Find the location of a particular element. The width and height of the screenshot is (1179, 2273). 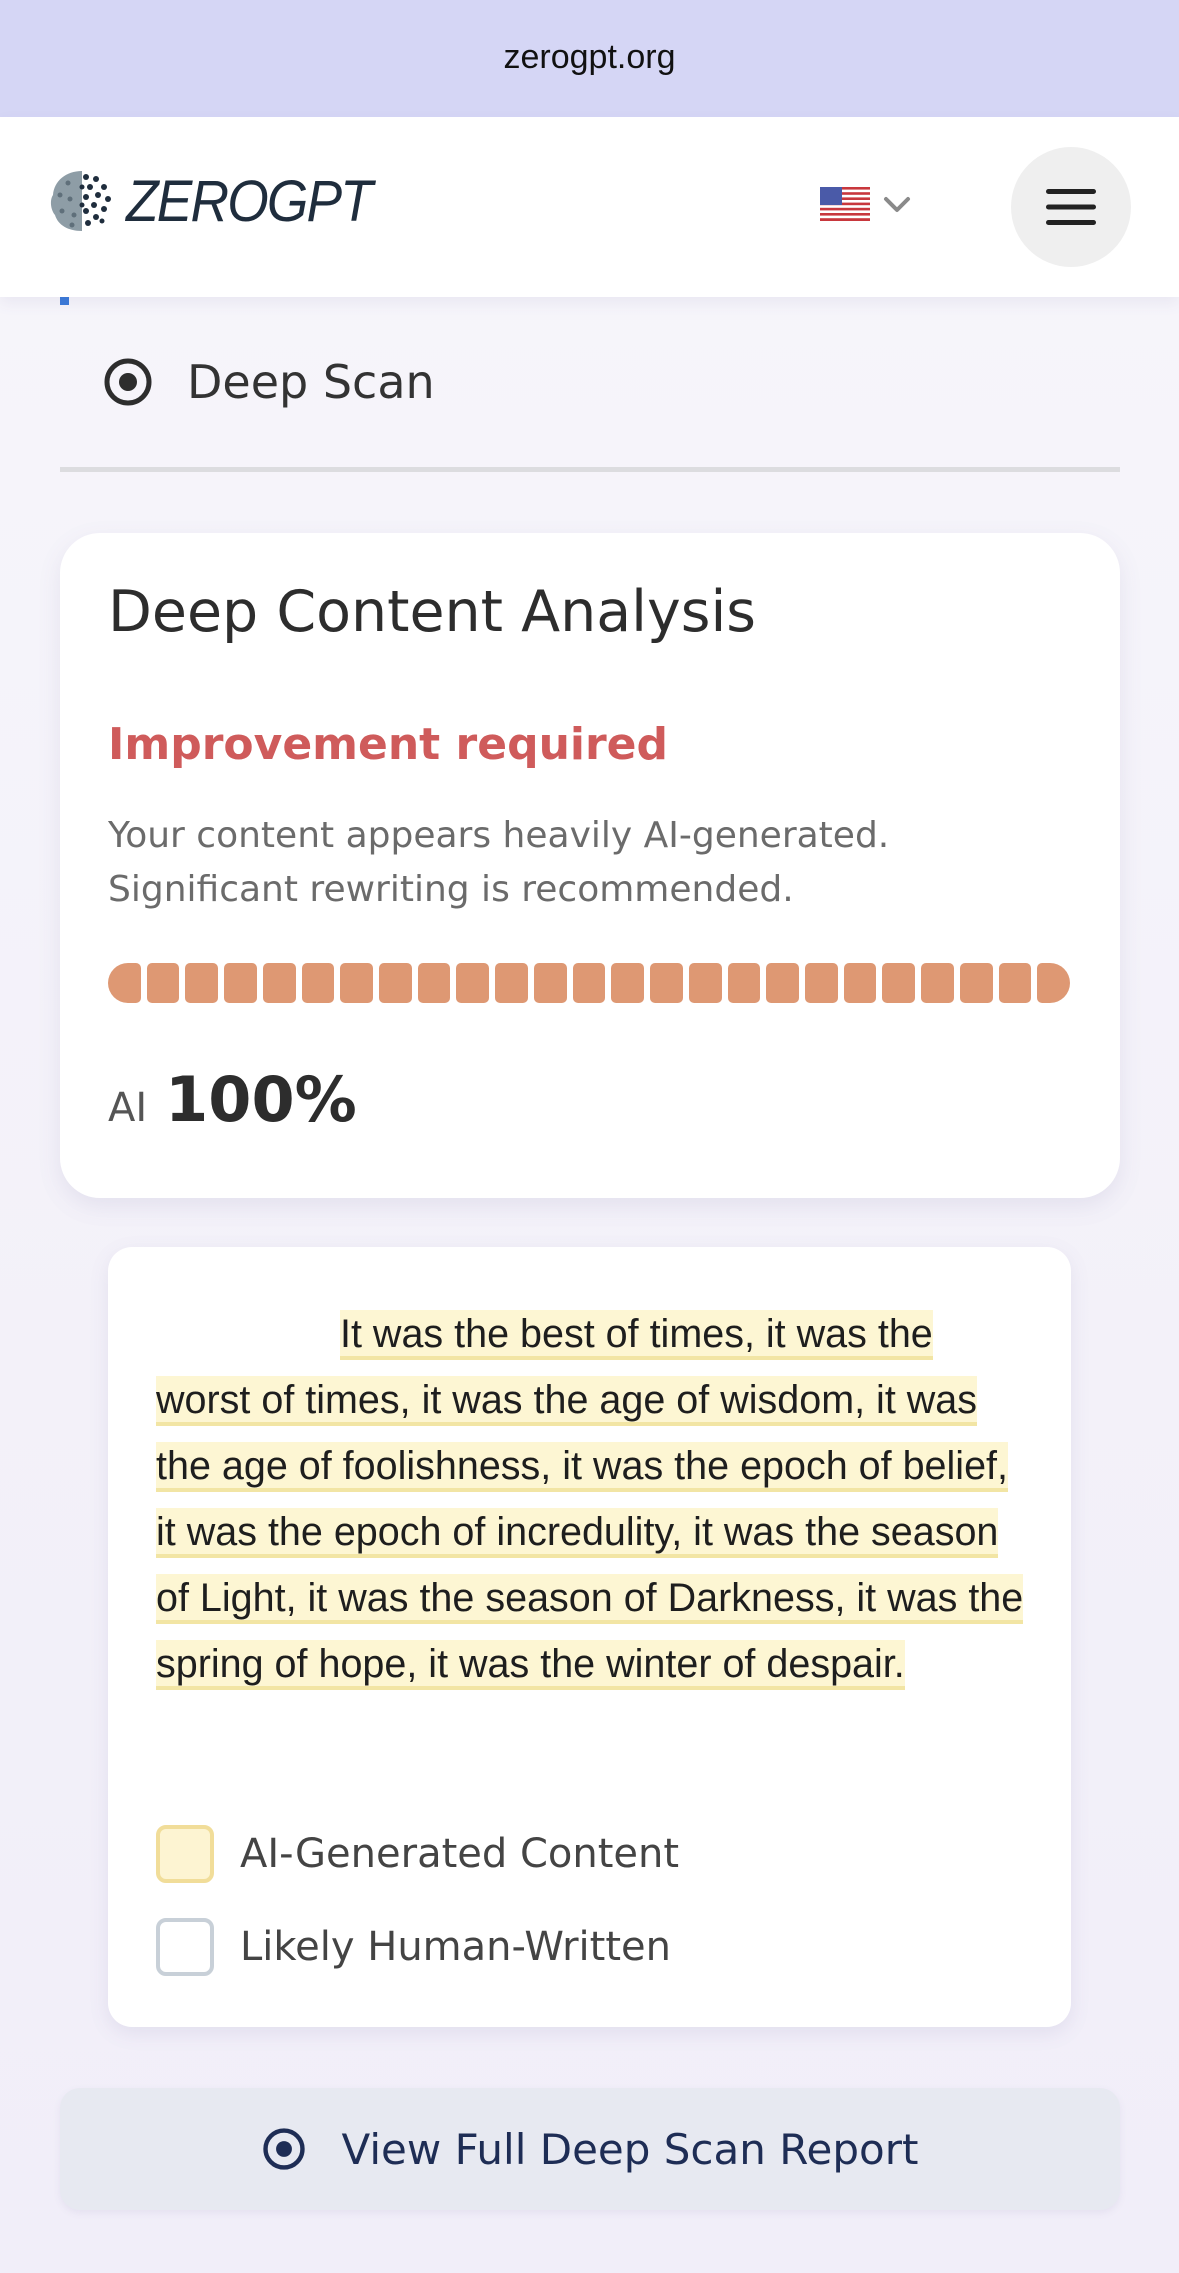

view-full-report-button: View Full Deep Scan Report is located at coordinates (590, 2149).